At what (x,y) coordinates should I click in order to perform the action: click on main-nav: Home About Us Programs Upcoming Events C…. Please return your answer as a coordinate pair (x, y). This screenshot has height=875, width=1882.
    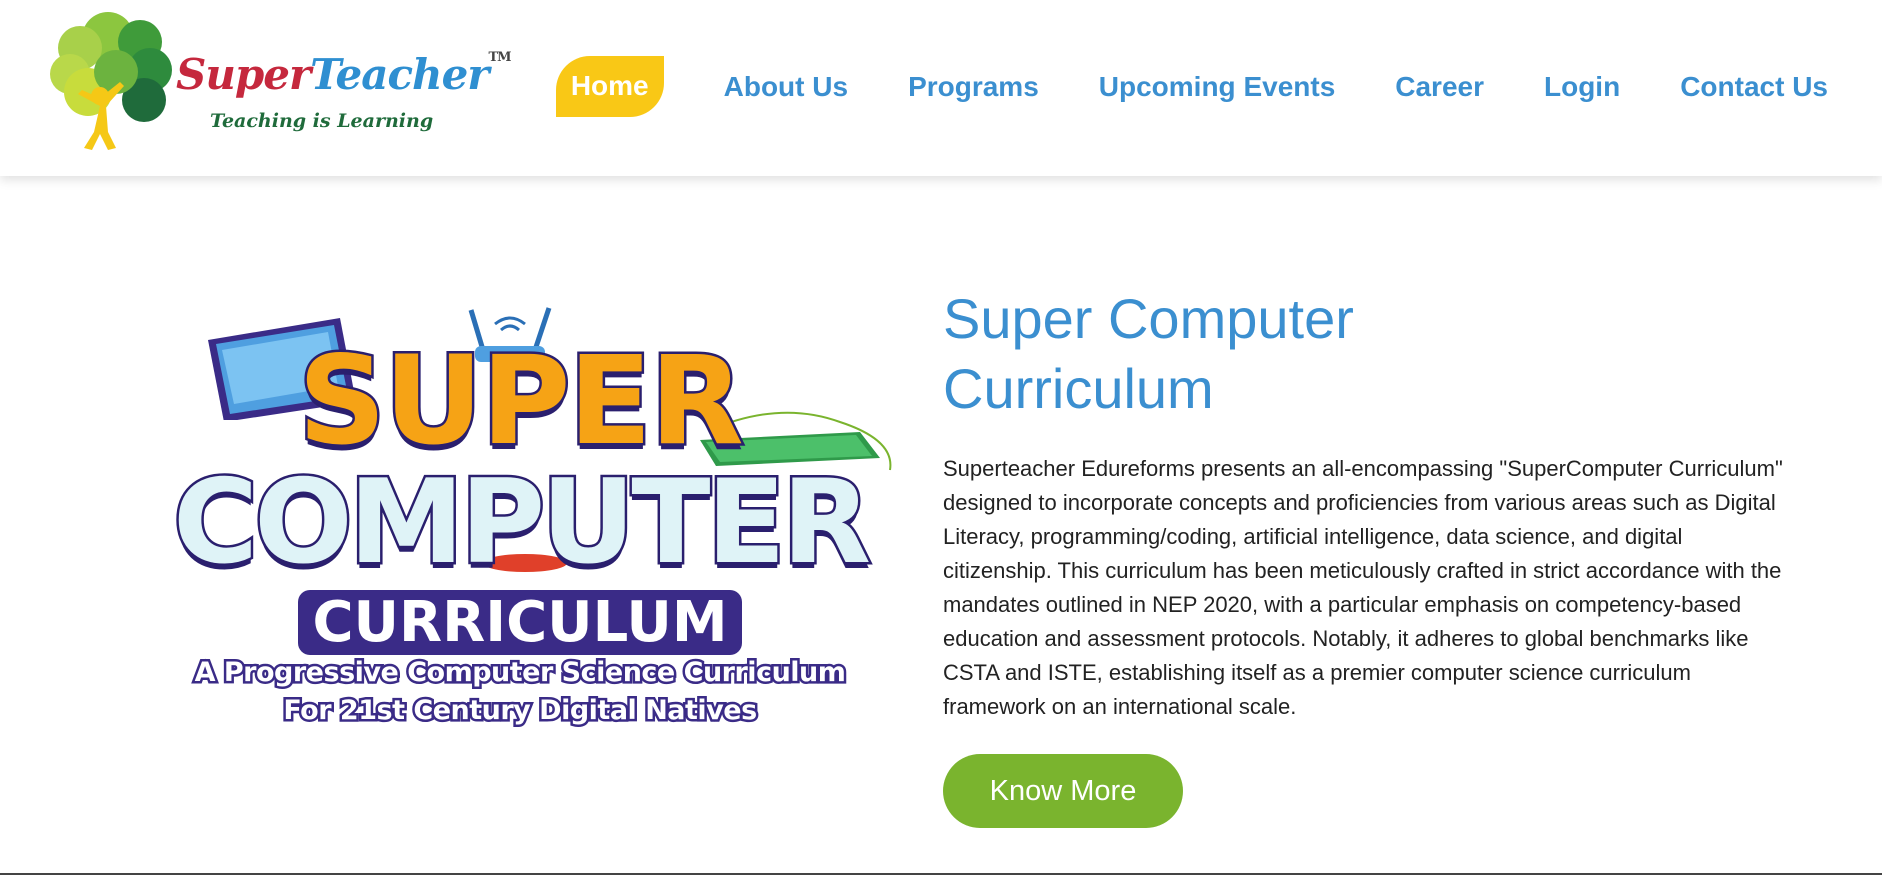
    Looking at the image, I should click on (1191, 86).